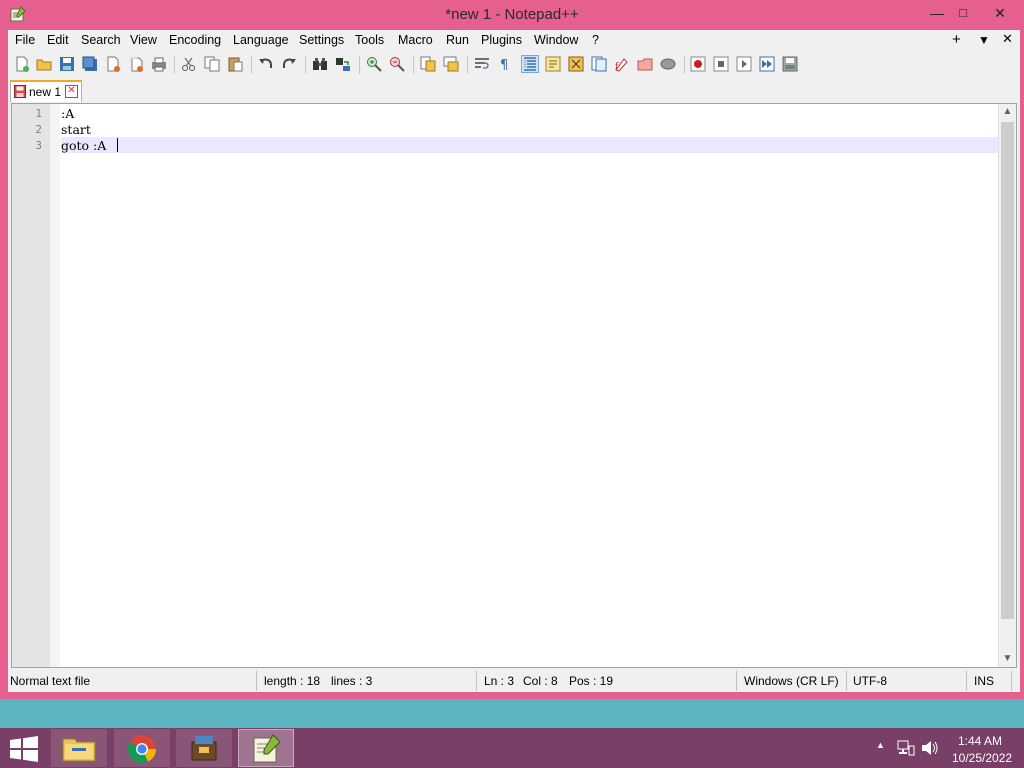 Image resolution: width=1024 pixels, height=768 pixels. What do you see at coordinates (1007, 370) in the screenshot?
I see `scrollbar-thumb` at bounding box center [1007, 370].